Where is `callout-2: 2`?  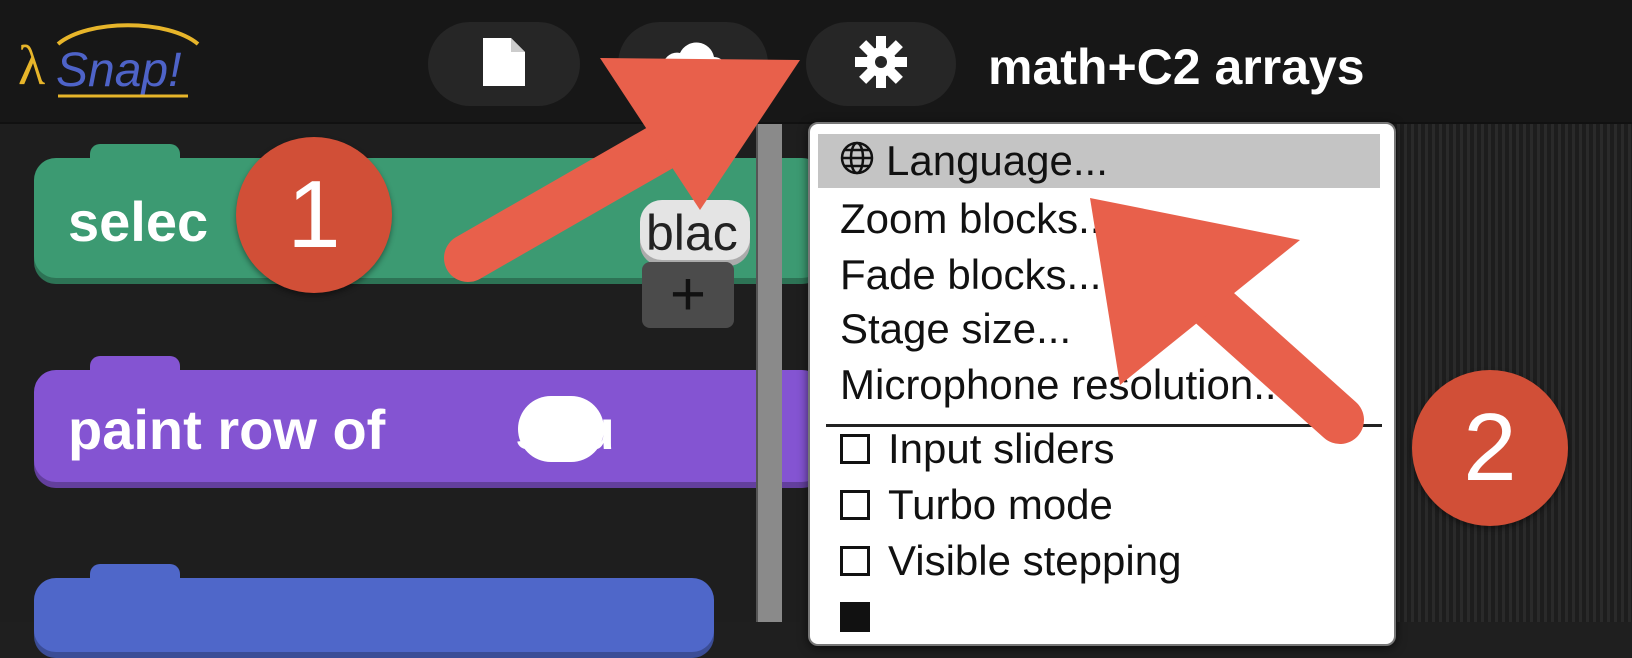
callout-2: 2 is located at coordinates (1490, 448).